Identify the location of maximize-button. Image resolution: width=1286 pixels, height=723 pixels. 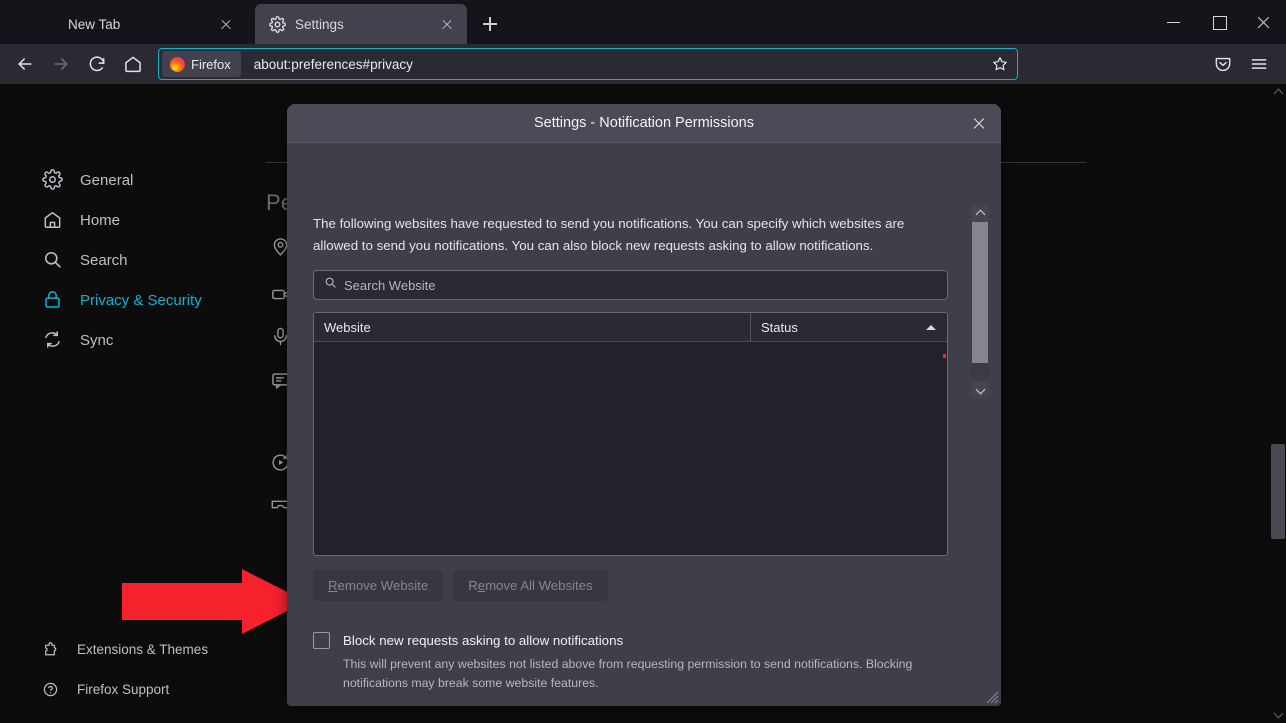
(1218, 22).